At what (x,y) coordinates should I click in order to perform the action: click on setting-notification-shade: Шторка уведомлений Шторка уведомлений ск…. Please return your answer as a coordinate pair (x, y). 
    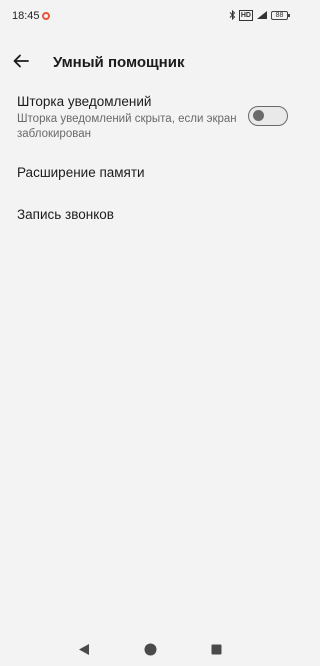
    Looking at the image, I should click on (150, 114).